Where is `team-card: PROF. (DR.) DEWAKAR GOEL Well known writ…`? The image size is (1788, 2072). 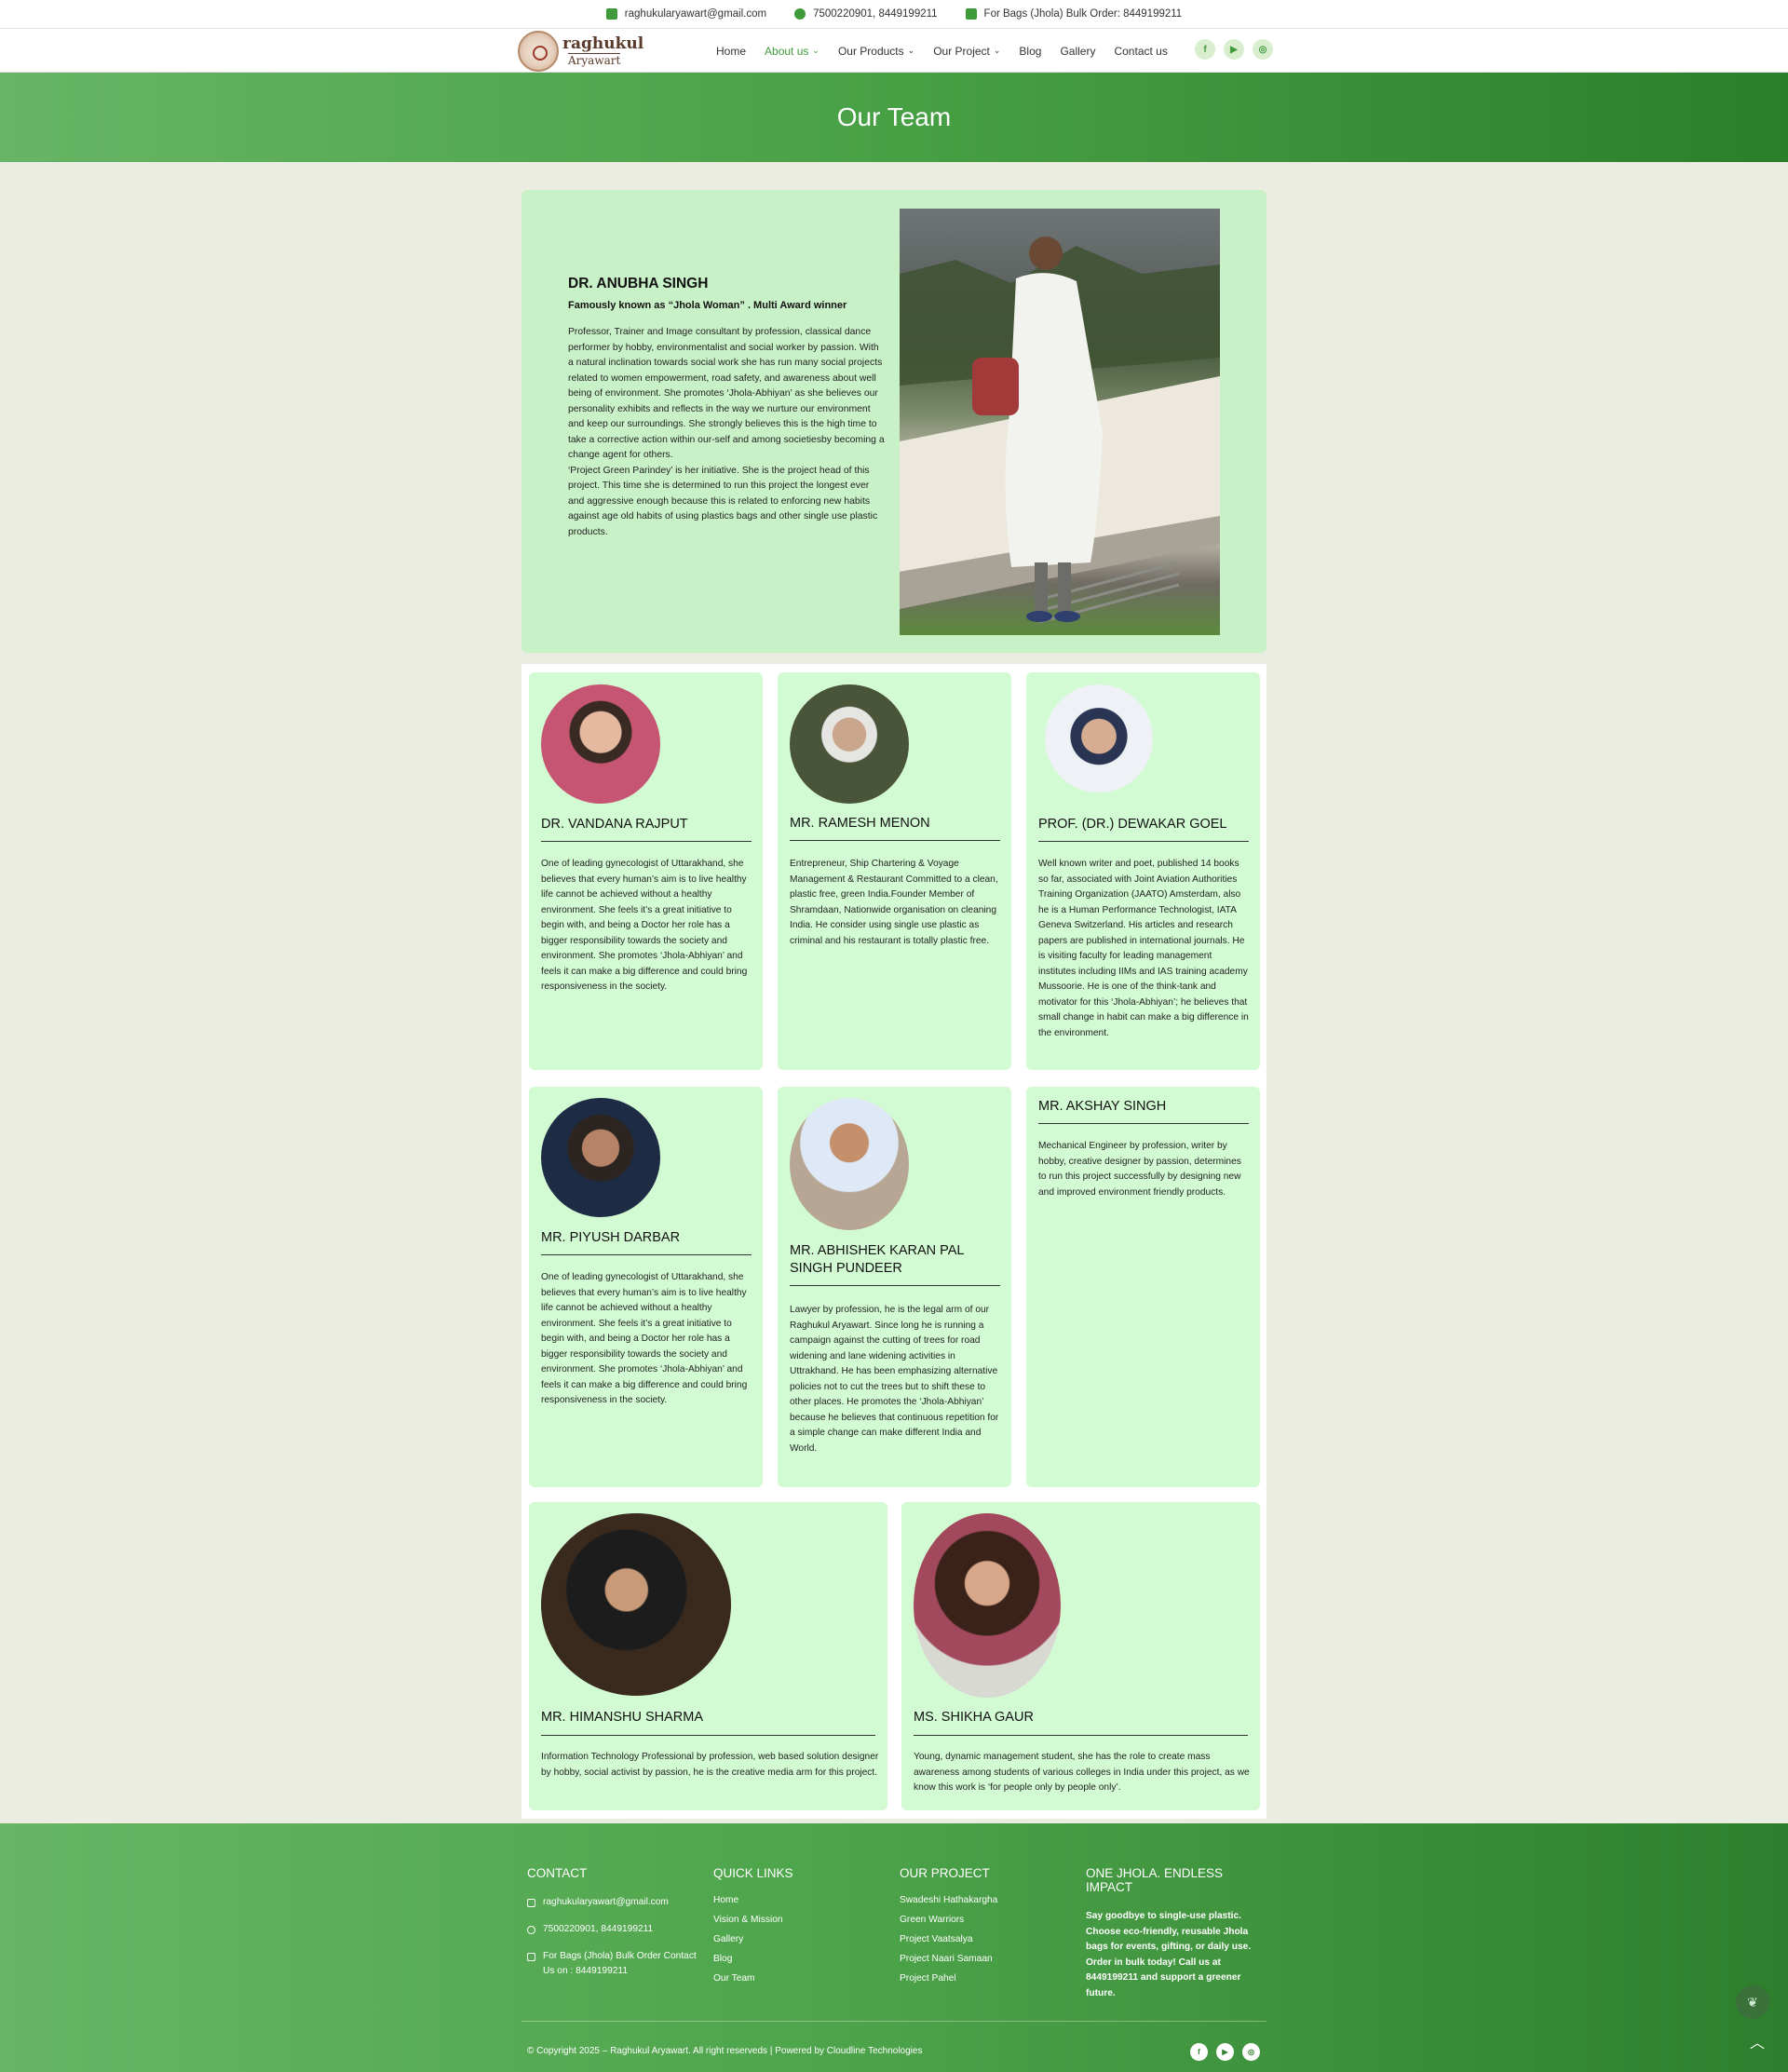 team-card: PROF. (DR.) DEWAKAR GOEL Well known writ… is located at coordinates (1143, 871).